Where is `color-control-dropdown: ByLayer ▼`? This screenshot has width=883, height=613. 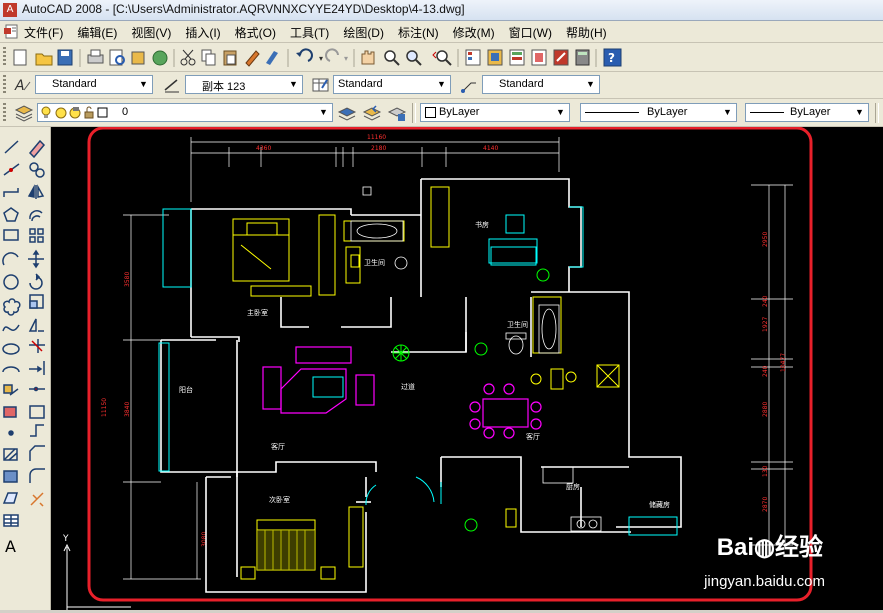
color-control-dropdown: ByLayer ▼ is located at coordinates (495, 112).